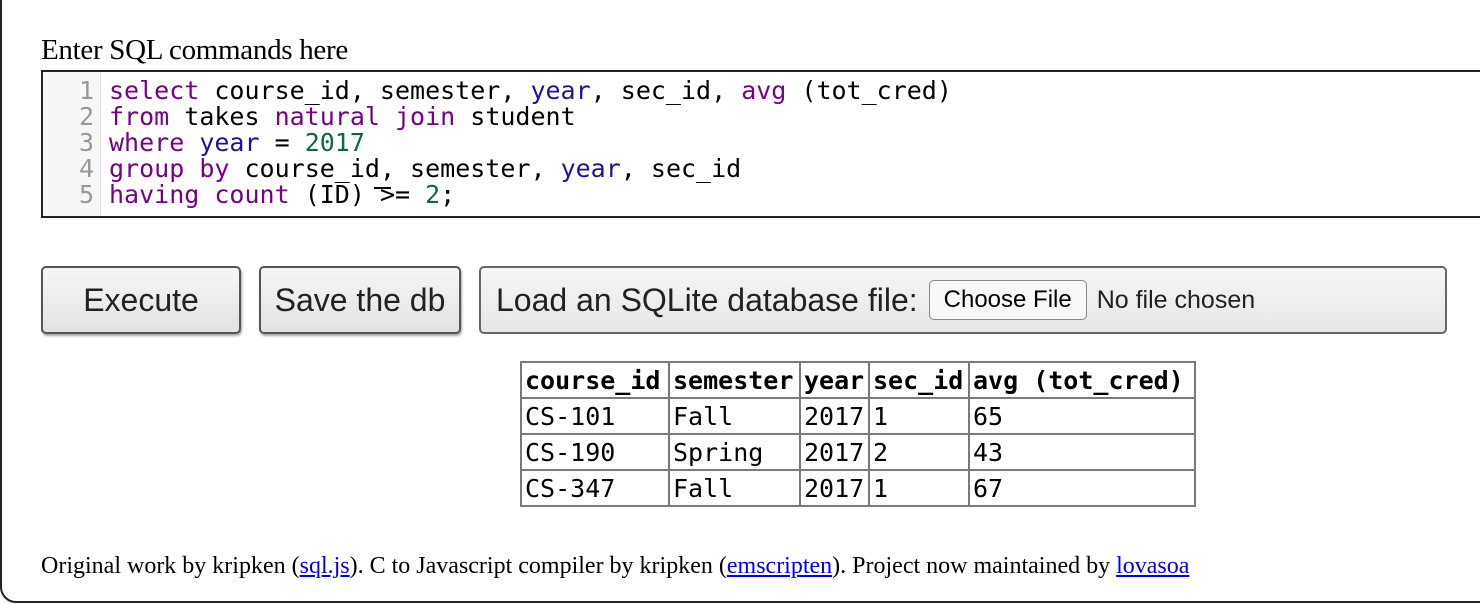 This screenshot has width=1480, height=604. I want to click on choose-file-button: Choose File, so click(1007, 300).